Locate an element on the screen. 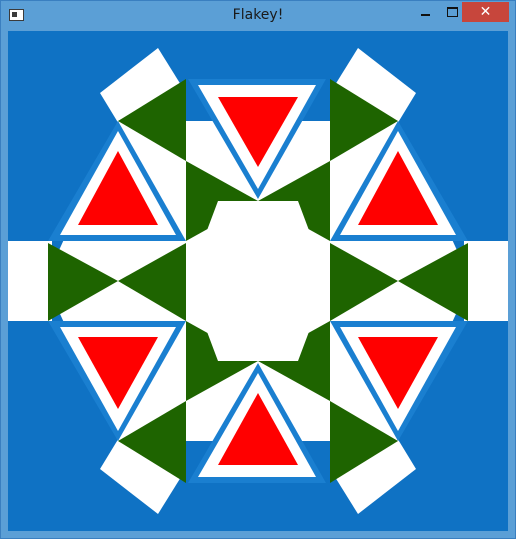 The width and height of the screenshot is (516, 539). left-bar is located at coordinates (30, 281).